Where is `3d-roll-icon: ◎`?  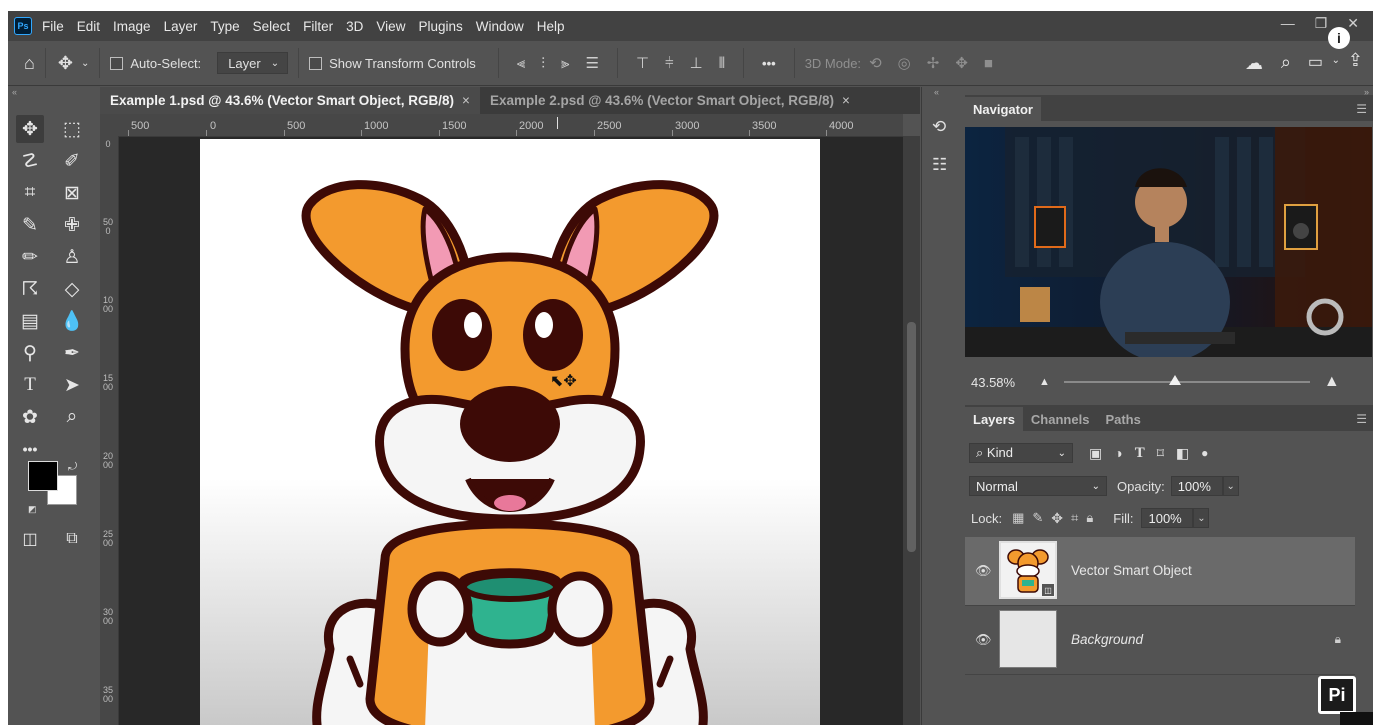
3d-roll-icon: ◎ is located at coordinates (904, 63).